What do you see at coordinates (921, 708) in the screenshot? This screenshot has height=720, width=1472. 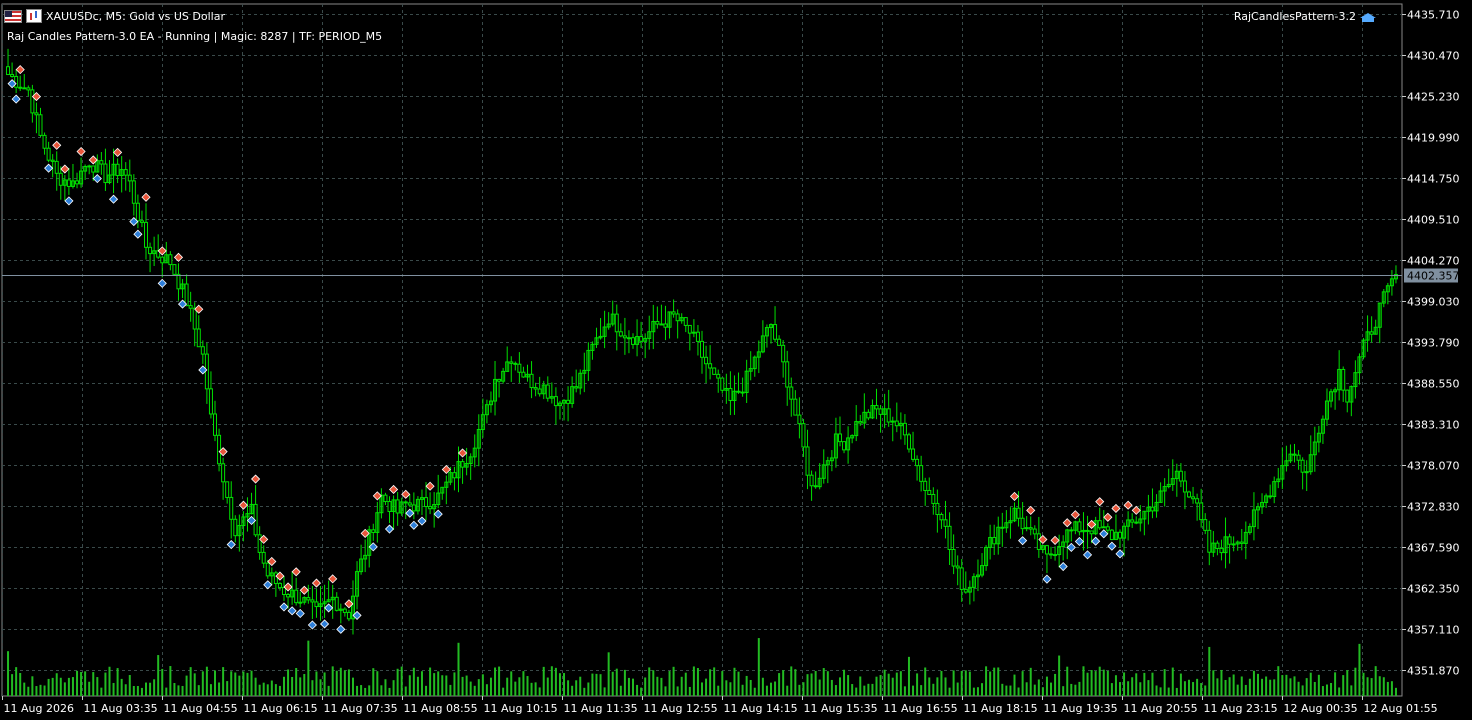 I see `x-tick-label: 11 Aug 16:55` at bounding box center [921, 708].